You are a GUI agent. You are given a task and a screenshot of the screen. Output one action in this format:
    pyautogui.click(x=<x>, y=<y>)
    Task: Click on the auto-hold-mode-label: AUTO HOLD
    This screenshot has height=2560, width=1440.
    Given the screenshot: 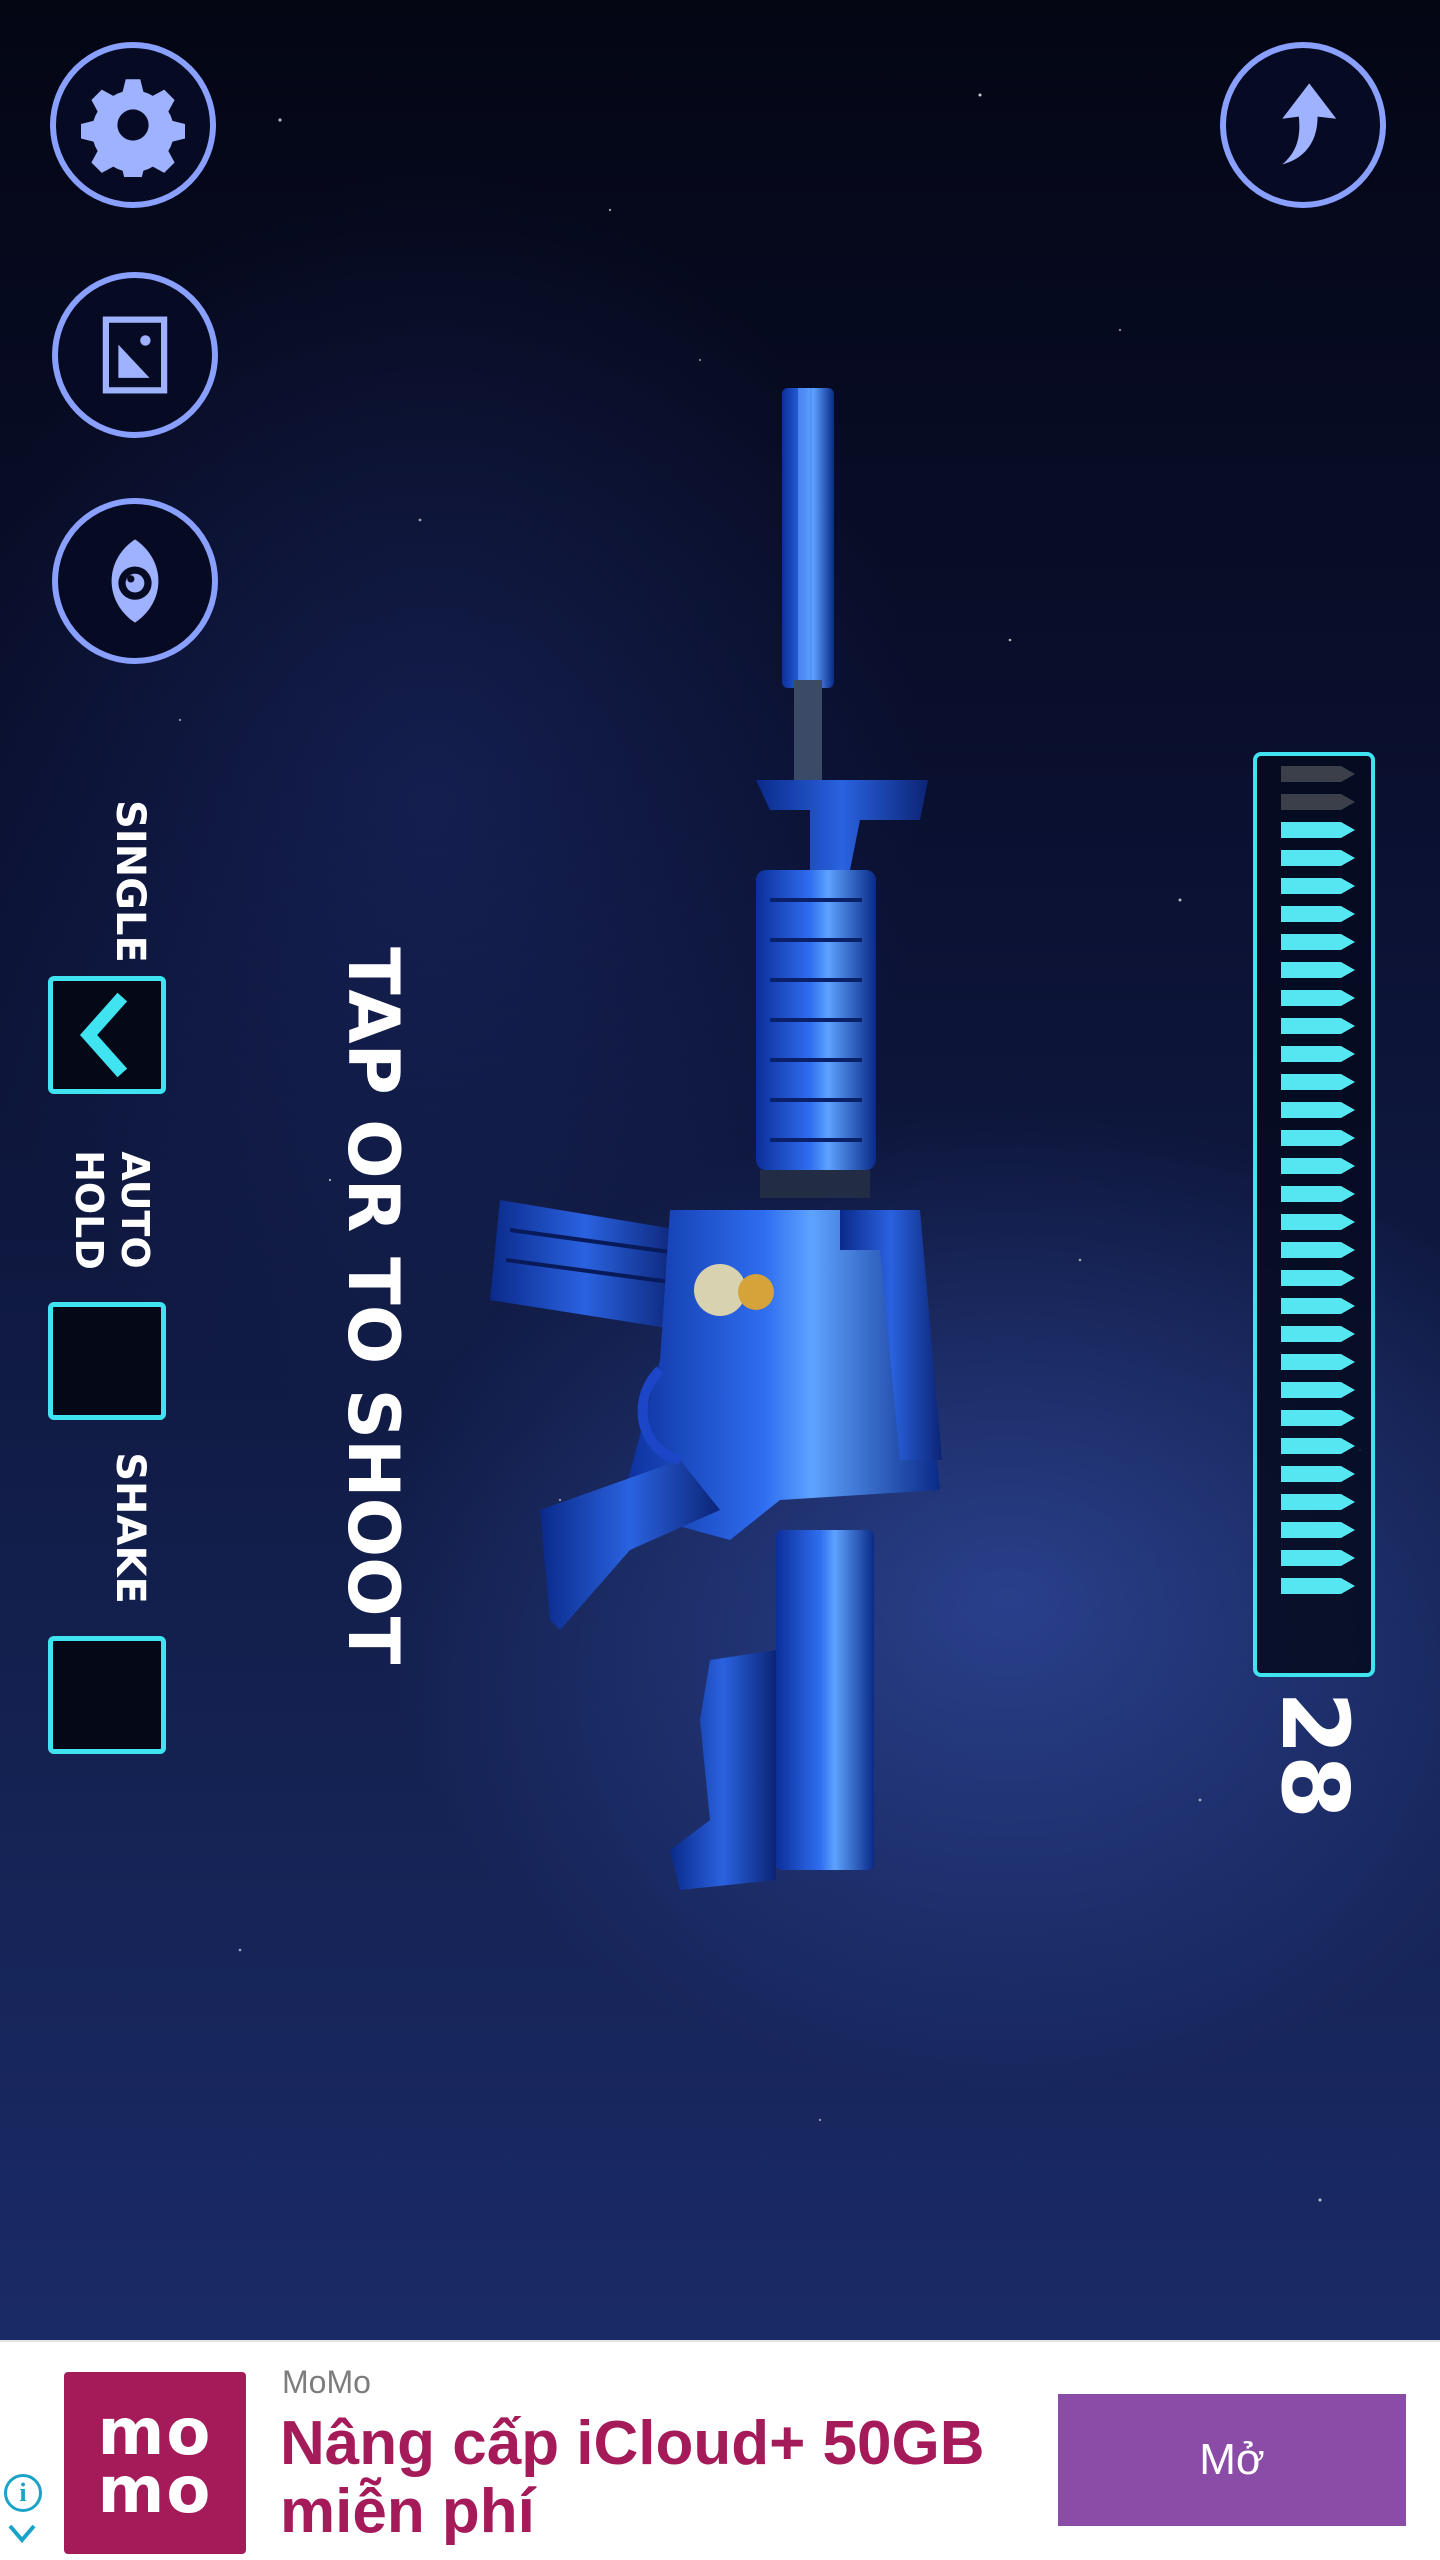 What is the action you would take?
    pyautogui.click(x=110, y=1210)
    